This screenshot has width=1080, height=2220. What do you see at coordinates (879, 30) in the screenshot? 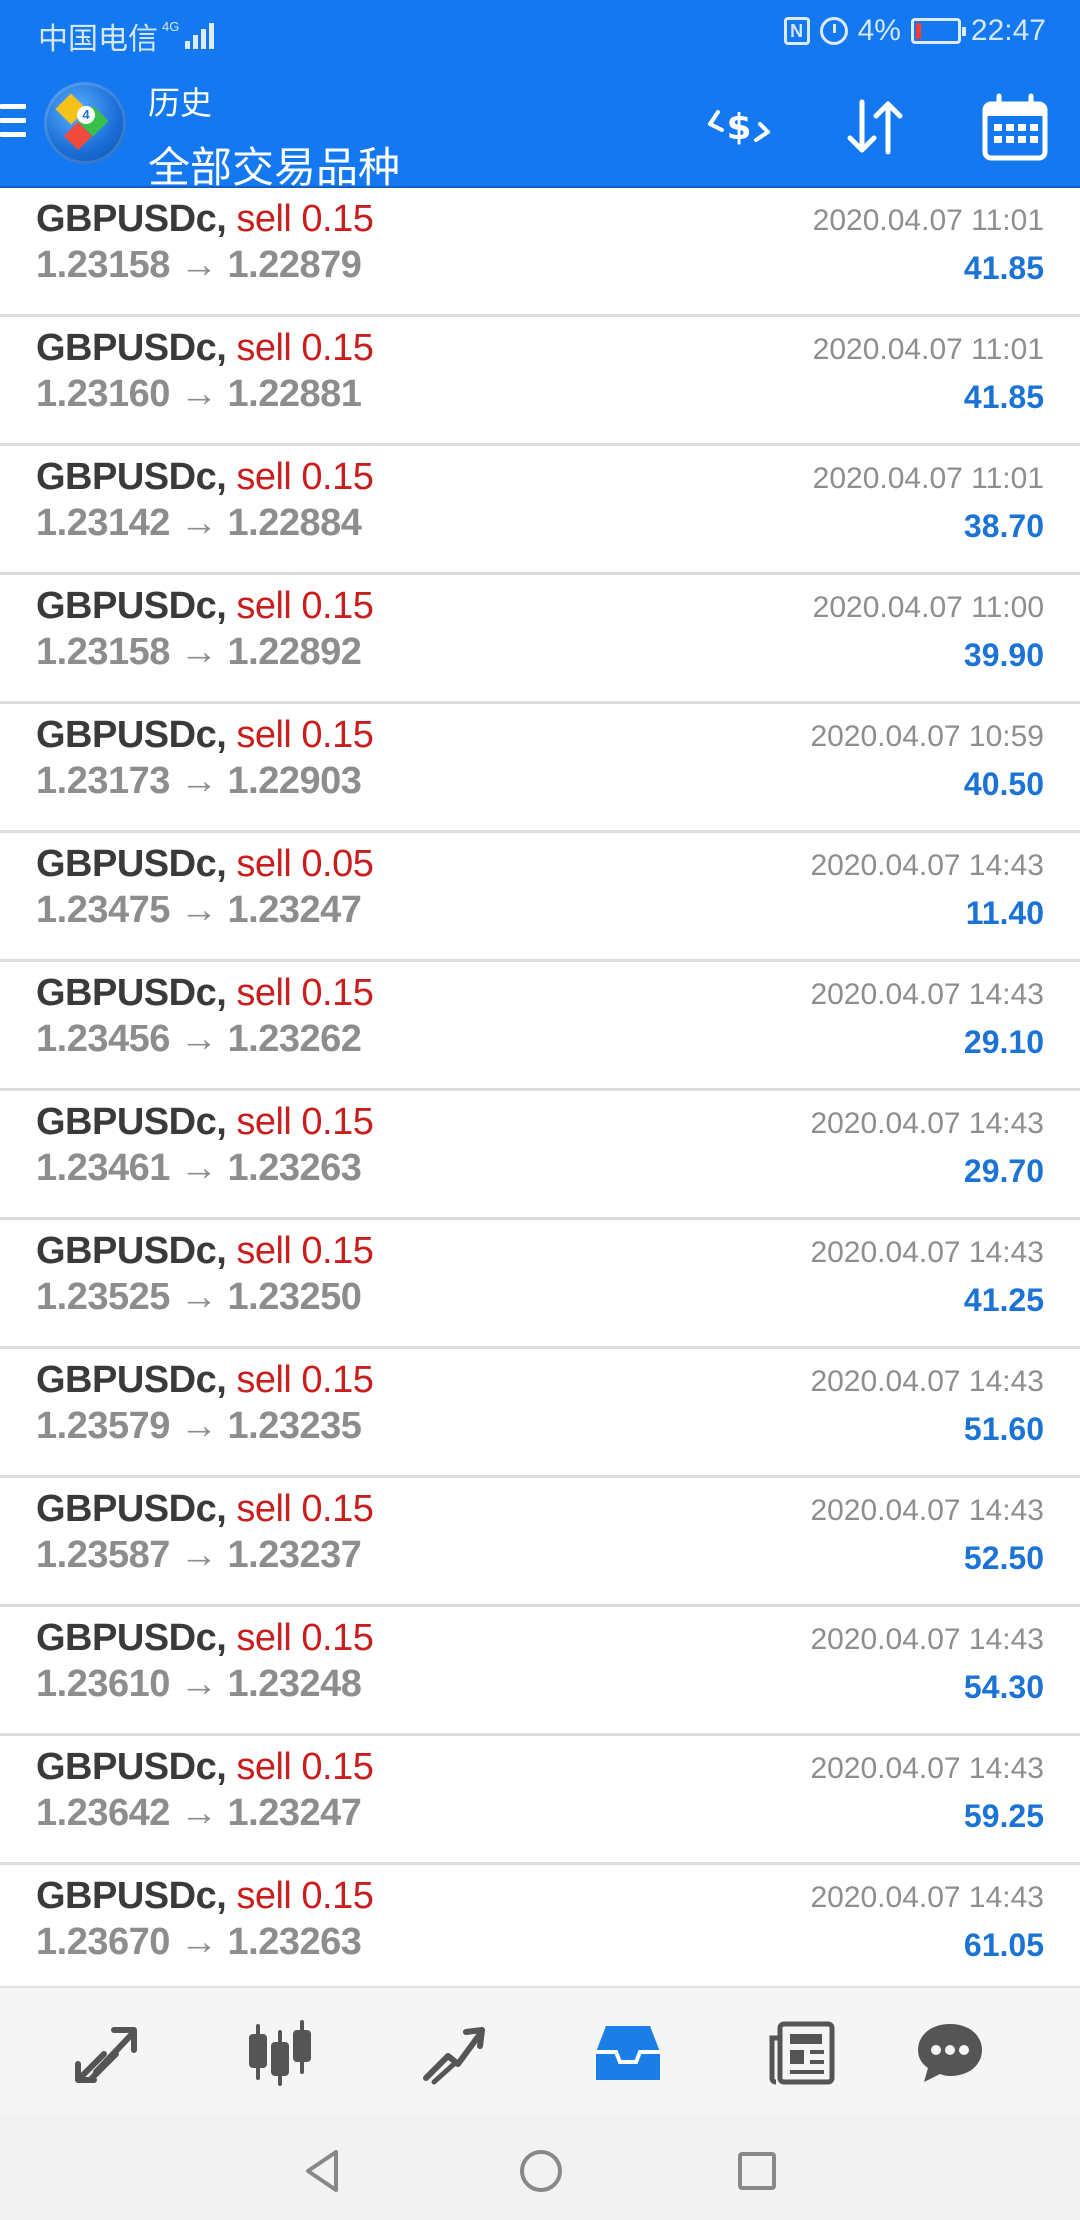
I see `battery-percent: 4%` at bounding box center [879, 30].